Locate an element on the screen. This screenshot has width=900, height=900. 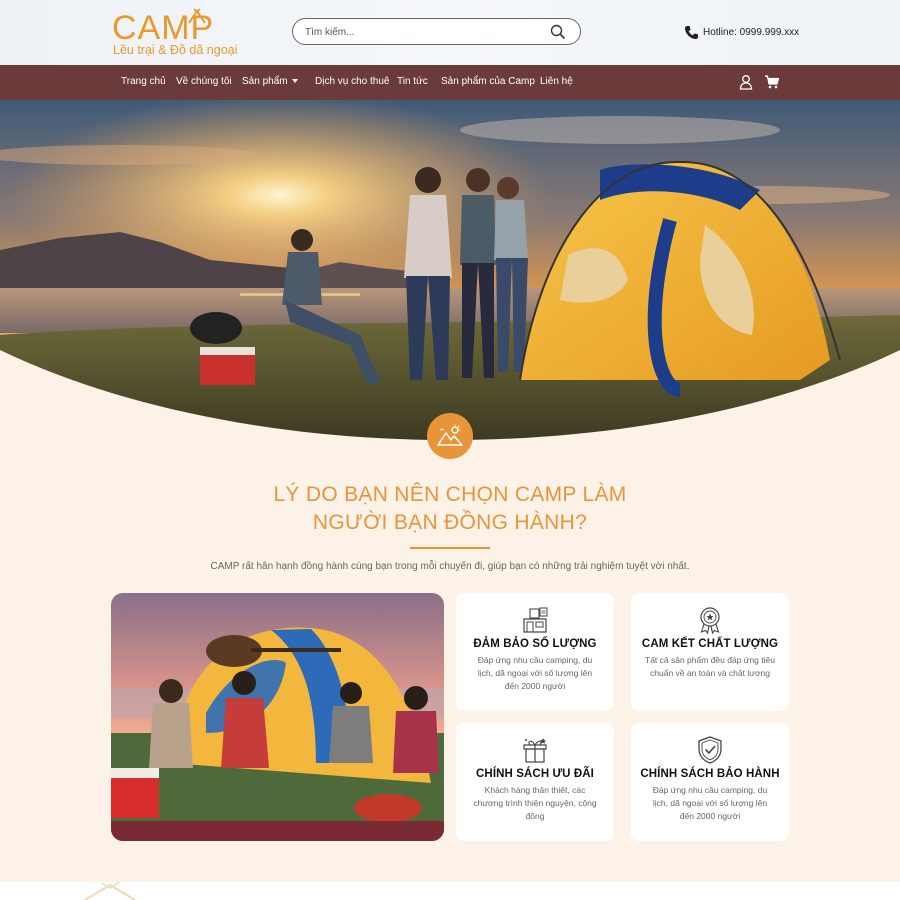
badge-mountain is located at coordinates (450, 436).